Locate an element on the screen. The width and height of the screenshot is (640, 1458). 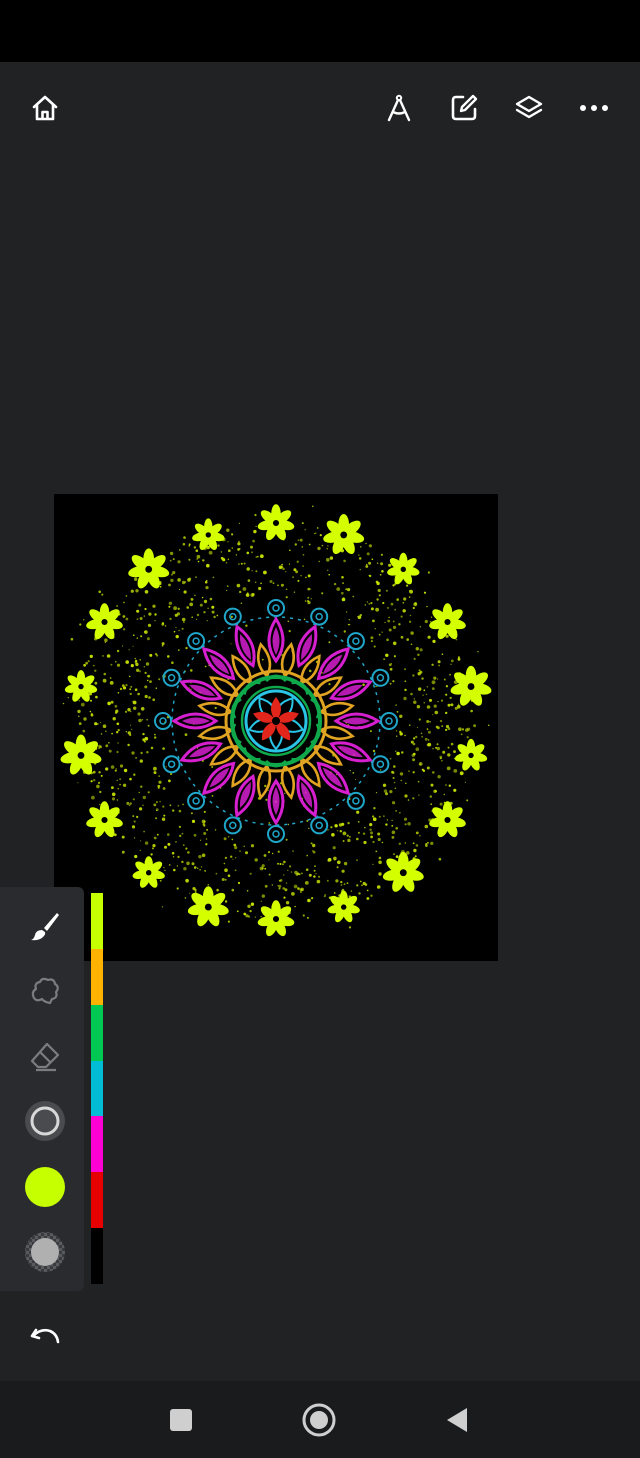
eraser-tool is located at coordinates (45, 1056).